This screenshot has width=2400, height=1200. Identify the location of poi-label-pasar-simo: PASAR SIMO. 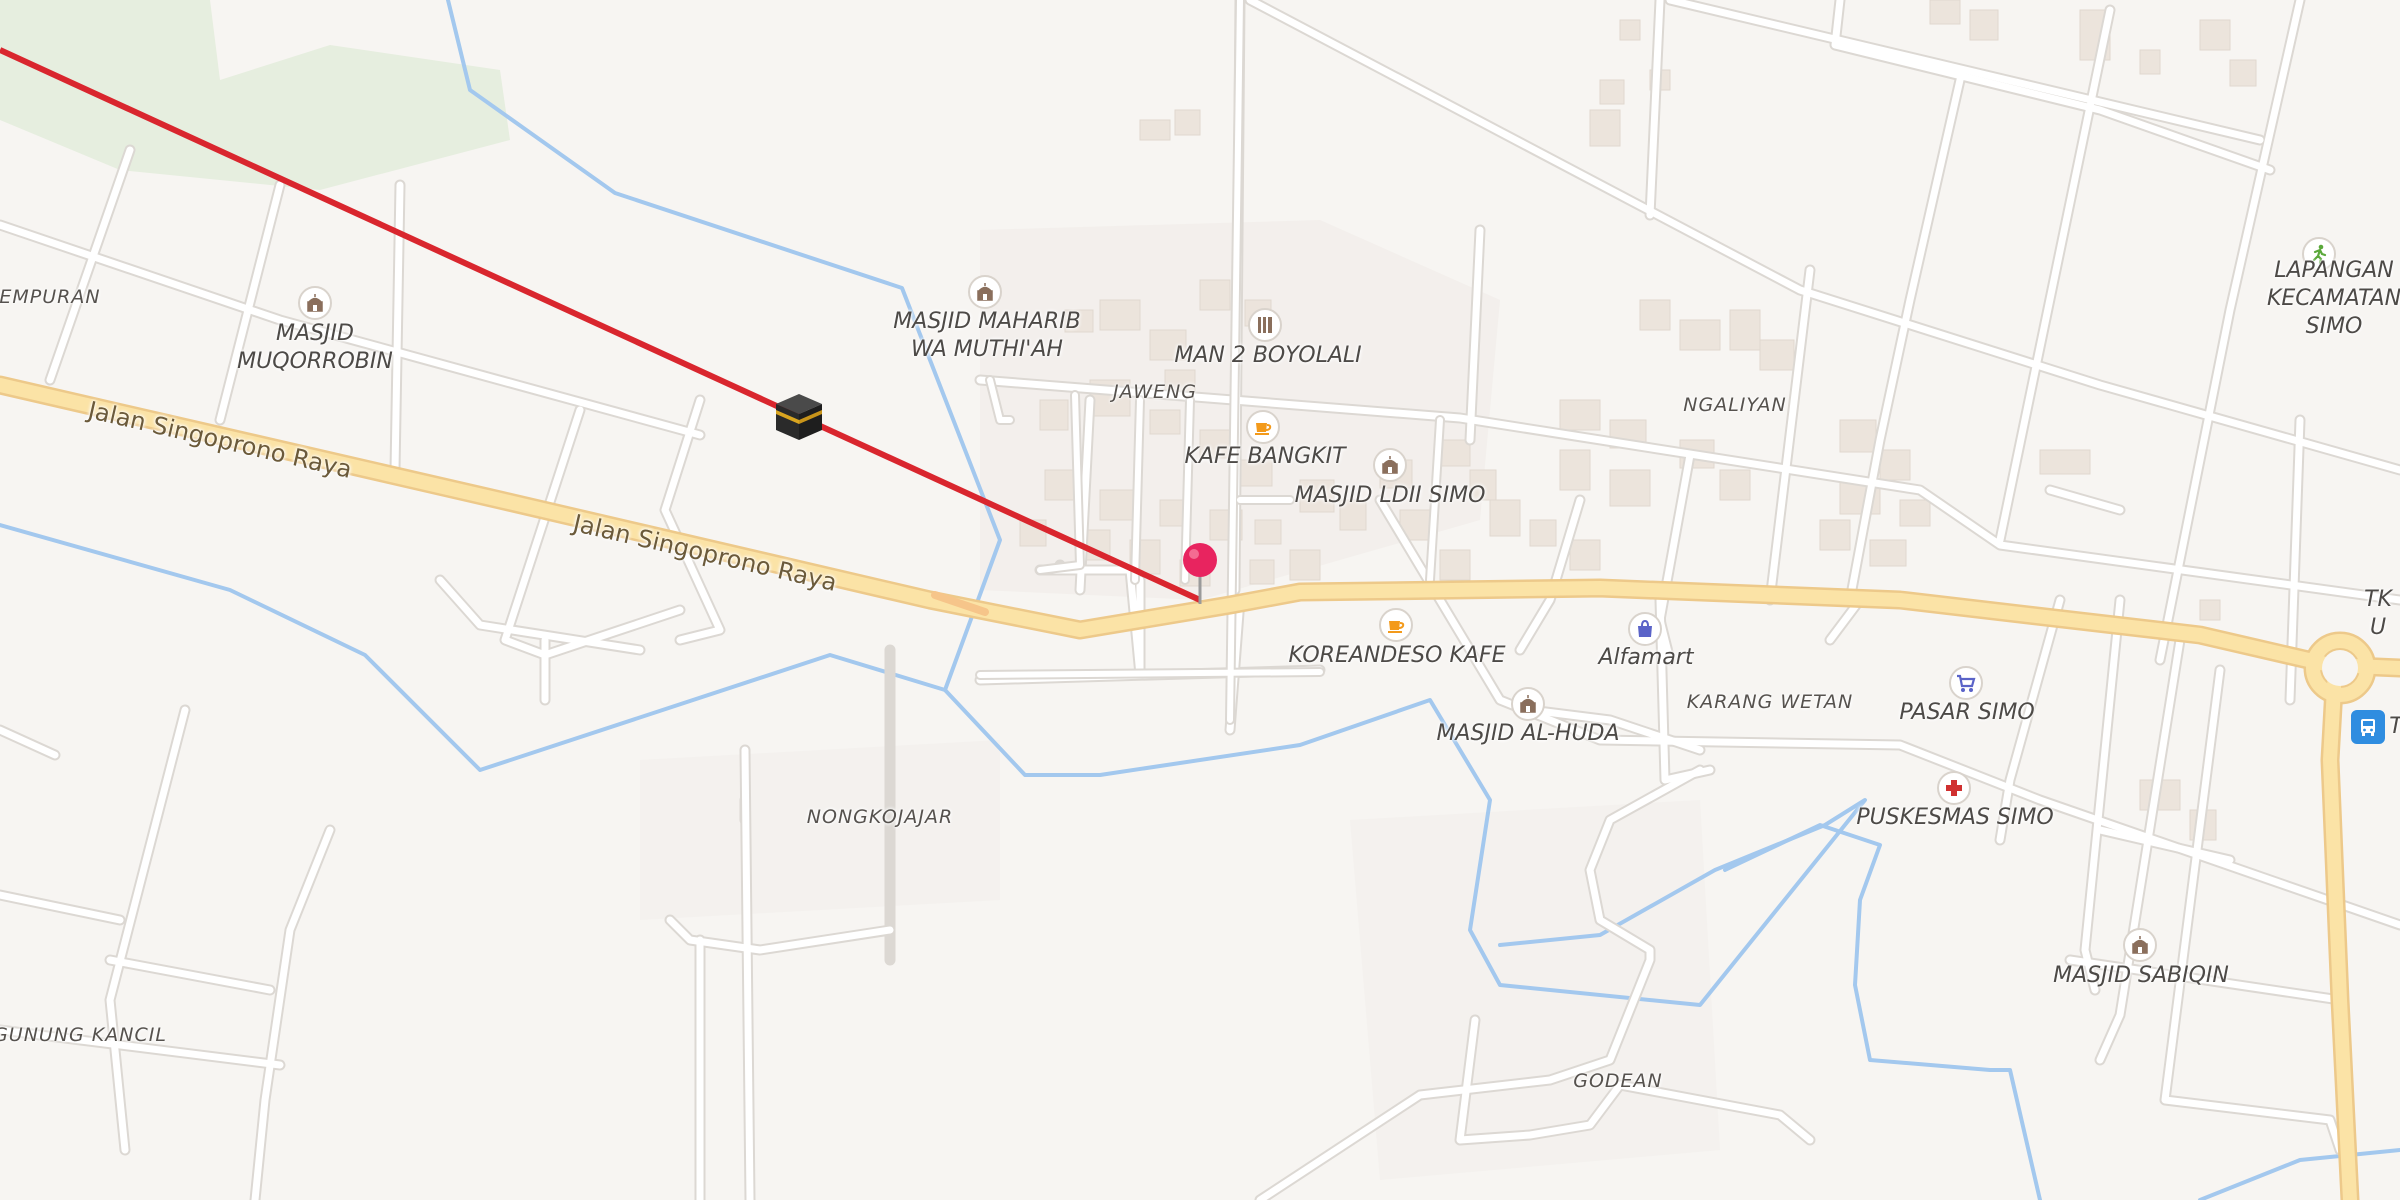
(1966, 713).